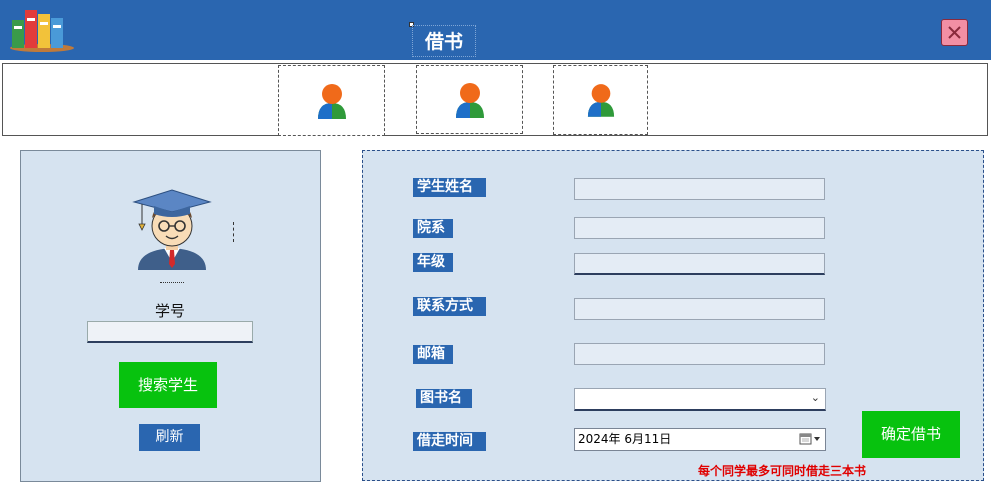 The image size is (991, 502). Describe the element at coordinates (699, 228) in the screenshot. I see `department-field` at that location.